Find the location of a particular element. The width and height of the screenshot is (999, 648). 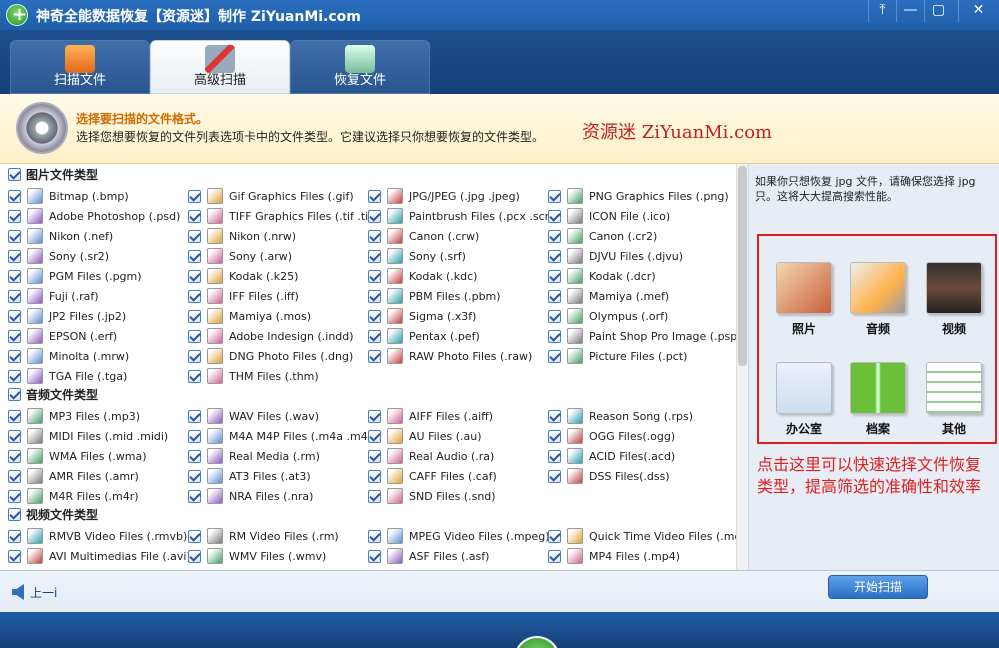

tab-advanced-scan: 高级扫描 is located at coordinates (220, 67).